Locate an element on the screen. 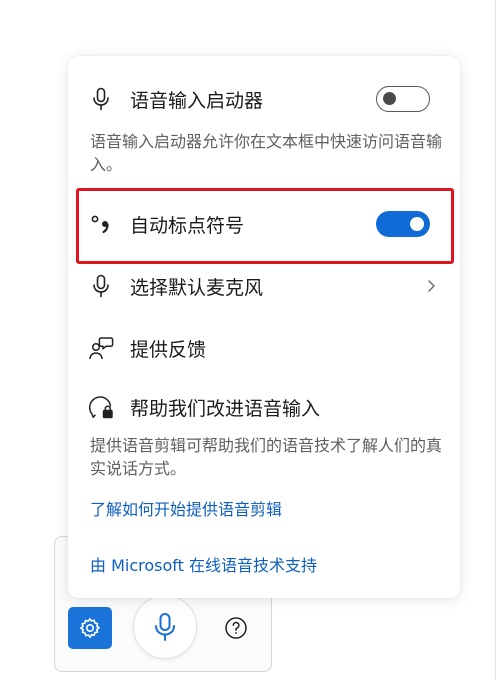 This screenshot has width=500, height=680. window-edge-divider is located at coordinates (495, 340).